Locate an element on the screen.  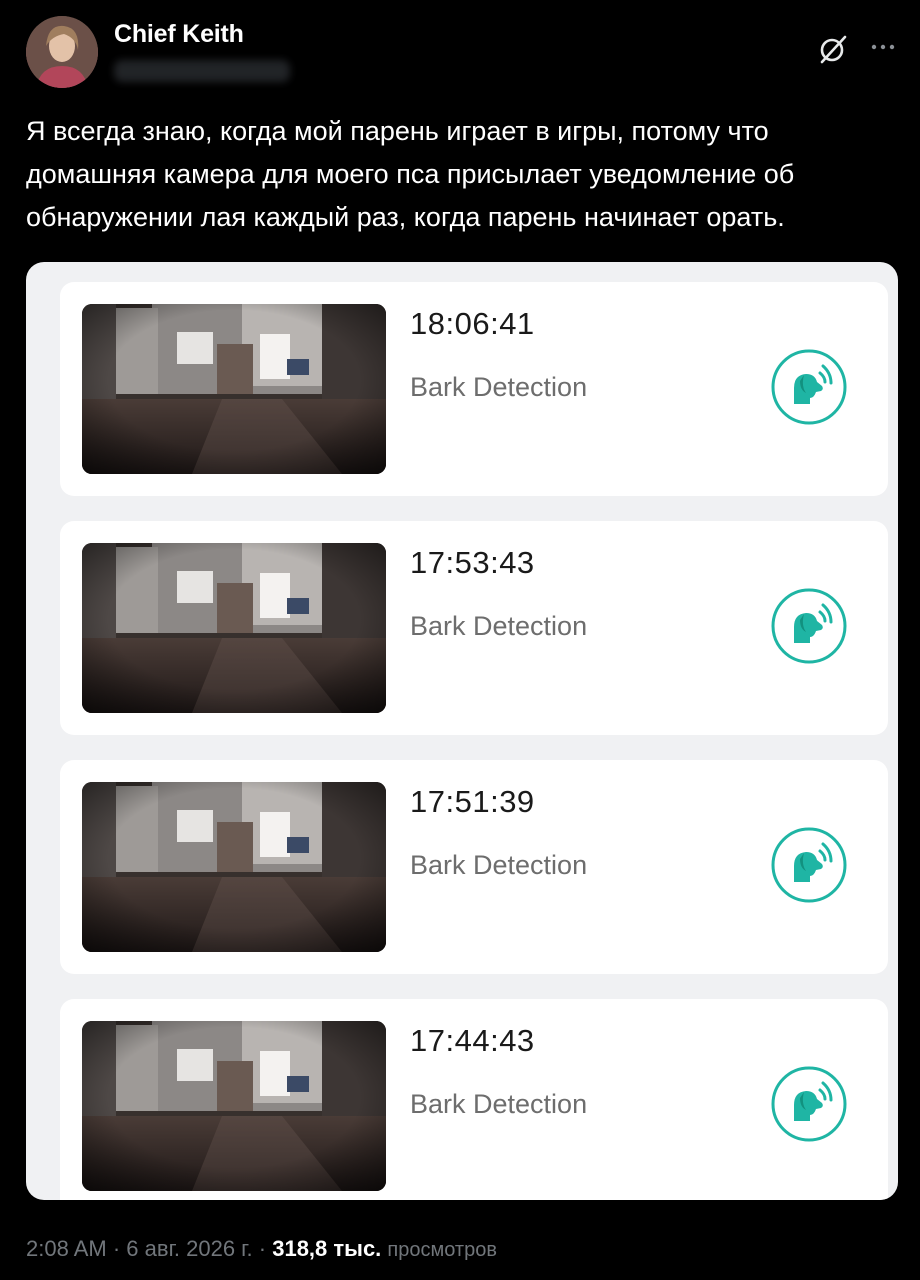
author-name: Chief Keith is located at coordinates (179, 34).